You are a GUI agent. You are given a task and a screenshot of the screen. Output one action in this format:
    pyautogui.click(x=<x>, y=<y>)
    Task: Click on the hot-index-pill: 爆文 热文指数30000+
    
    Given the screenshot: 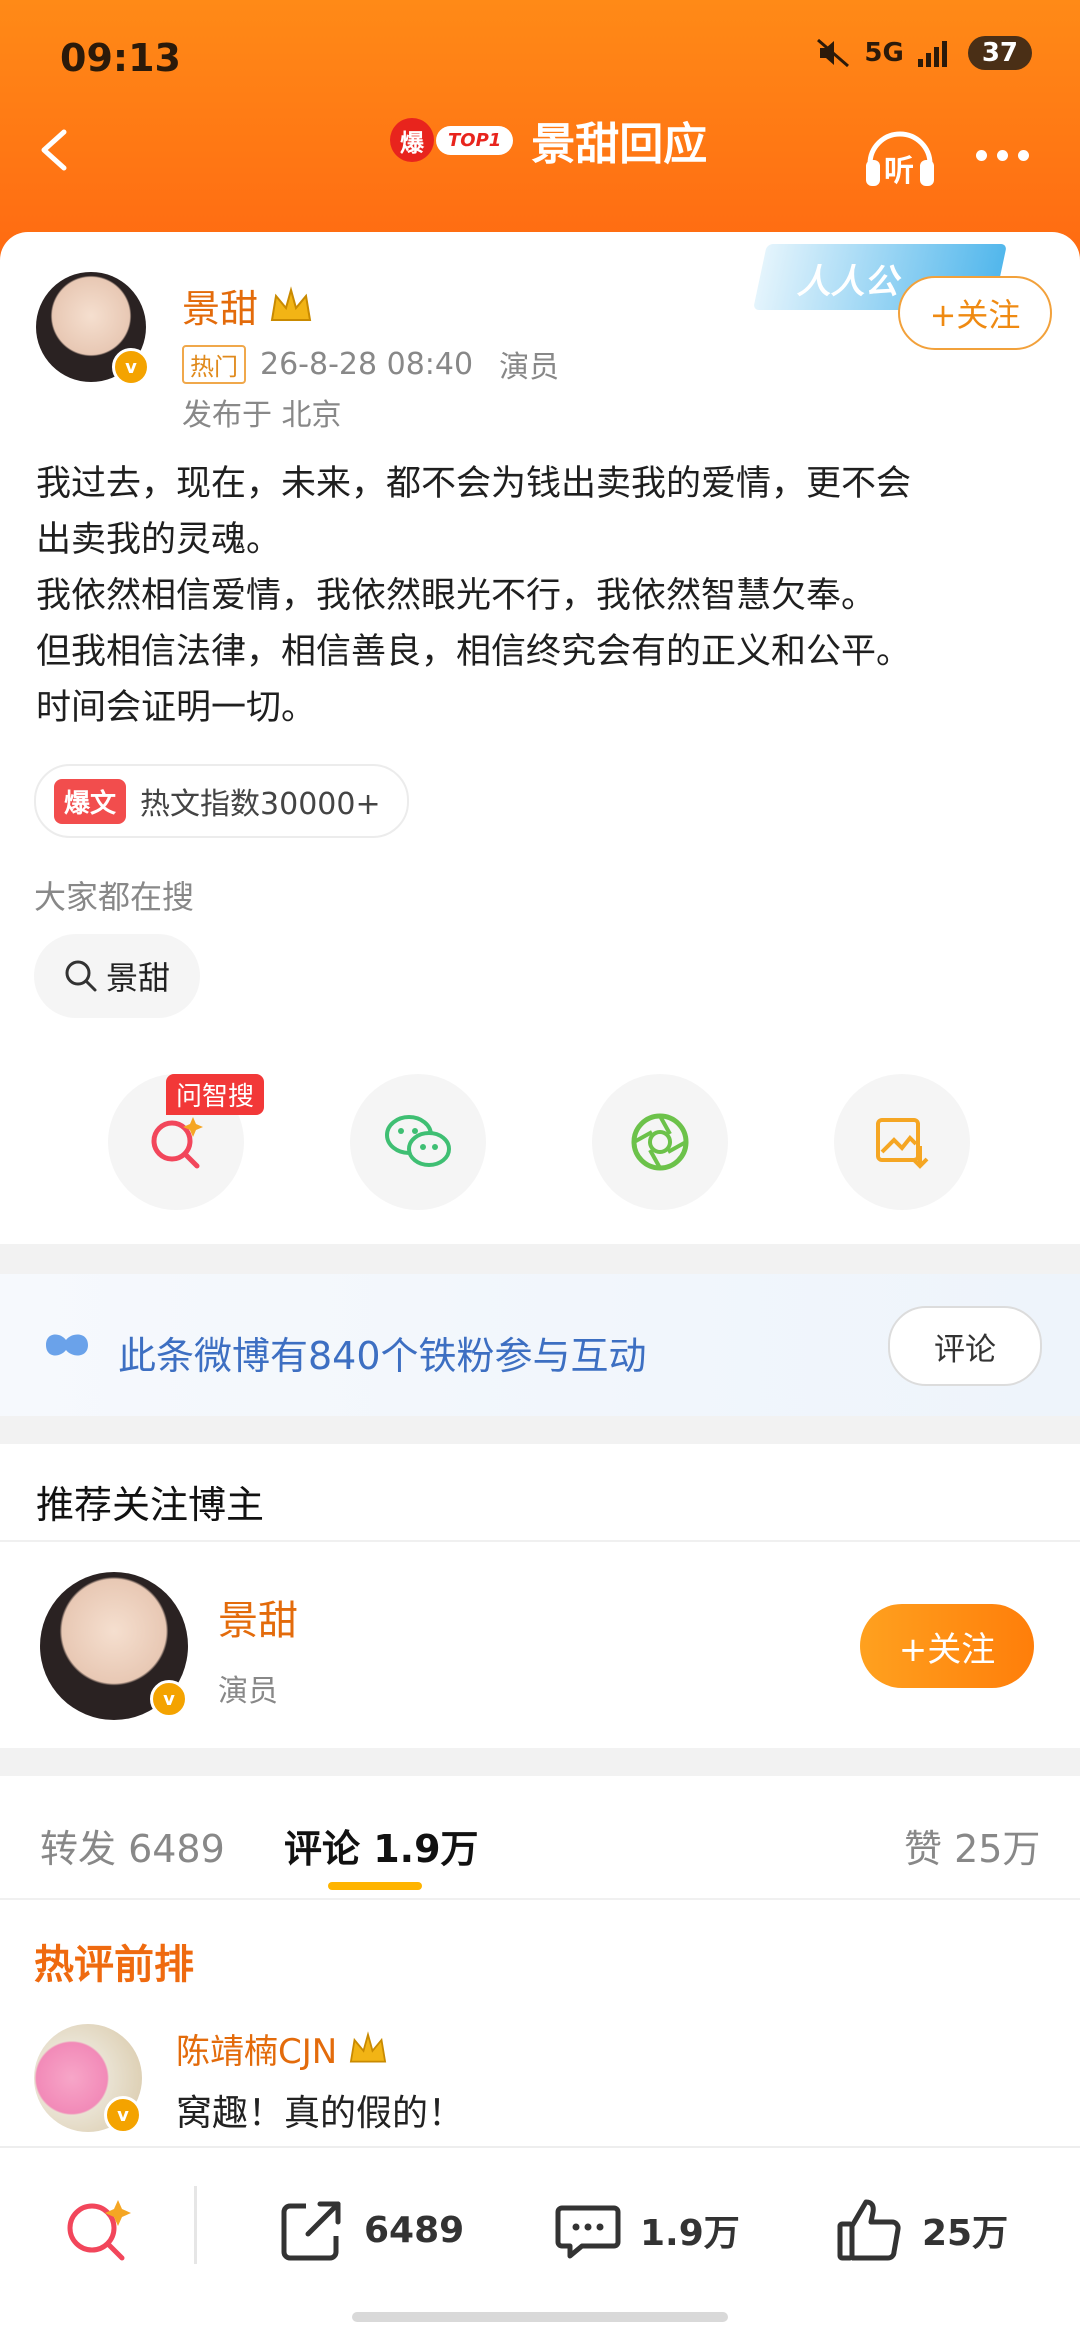 What is the action you would take?
    pyautogui.click(x=221, y=801)
    